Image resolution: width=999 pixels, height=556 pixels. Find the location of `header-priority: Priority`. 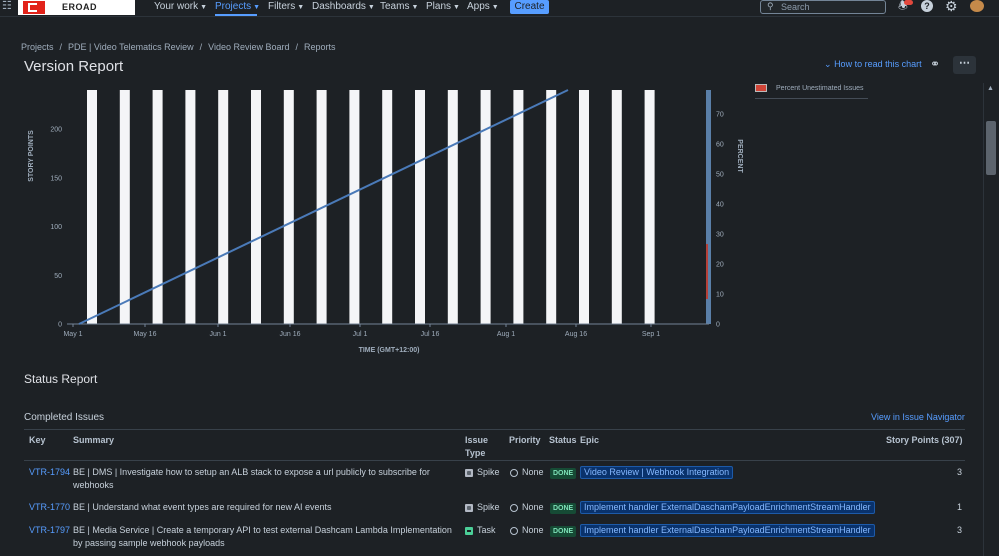

header-priority: Priority is located at coordinates (525, 440).